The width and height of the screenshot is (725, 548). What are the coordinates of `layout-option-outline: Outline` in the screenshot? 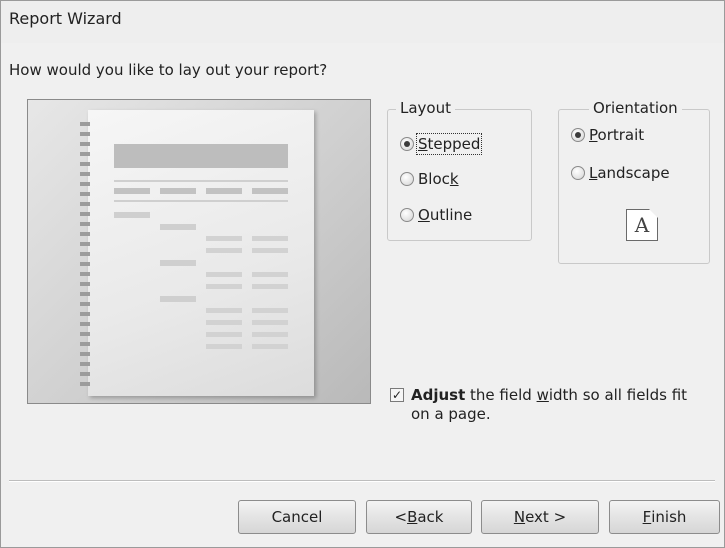 It's located at (436, 215).